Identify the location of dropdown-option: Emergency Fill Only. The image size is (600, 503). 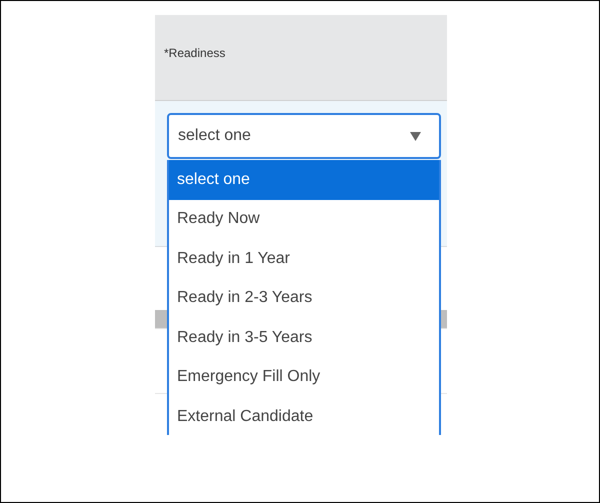
(304, 377).